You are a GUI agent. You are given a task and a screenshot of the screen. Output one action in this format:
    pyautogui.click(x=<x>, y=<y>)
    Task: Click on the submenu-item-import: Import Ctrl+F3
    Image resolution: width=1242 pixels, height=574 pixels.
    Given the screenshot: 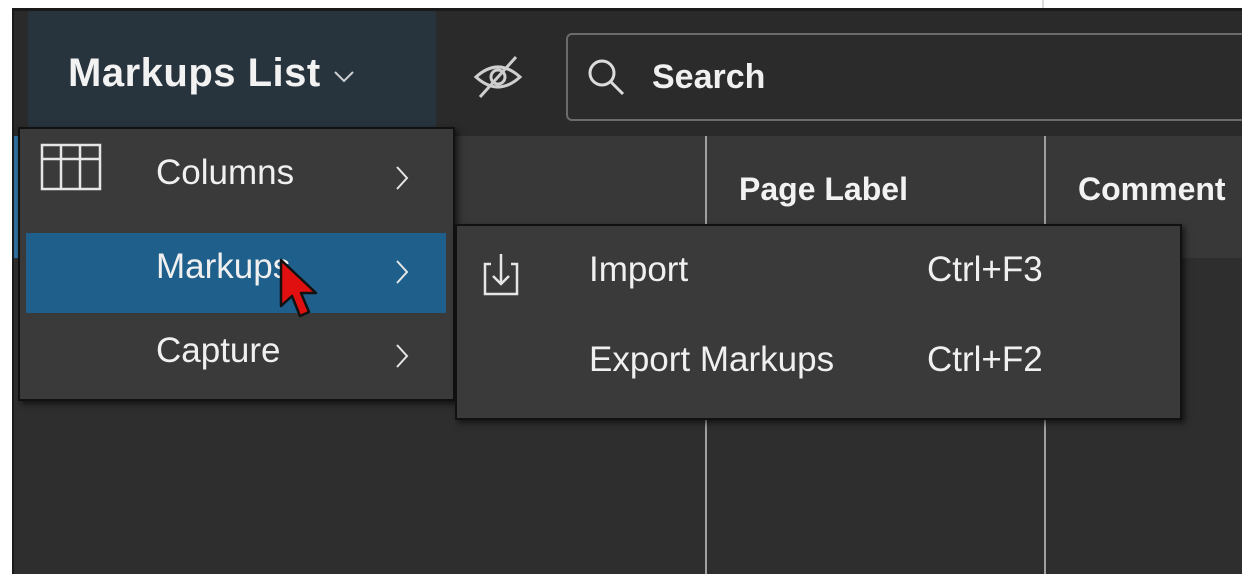 What is the action you would take?
    pyautogui.click(x=818, y=275)
    